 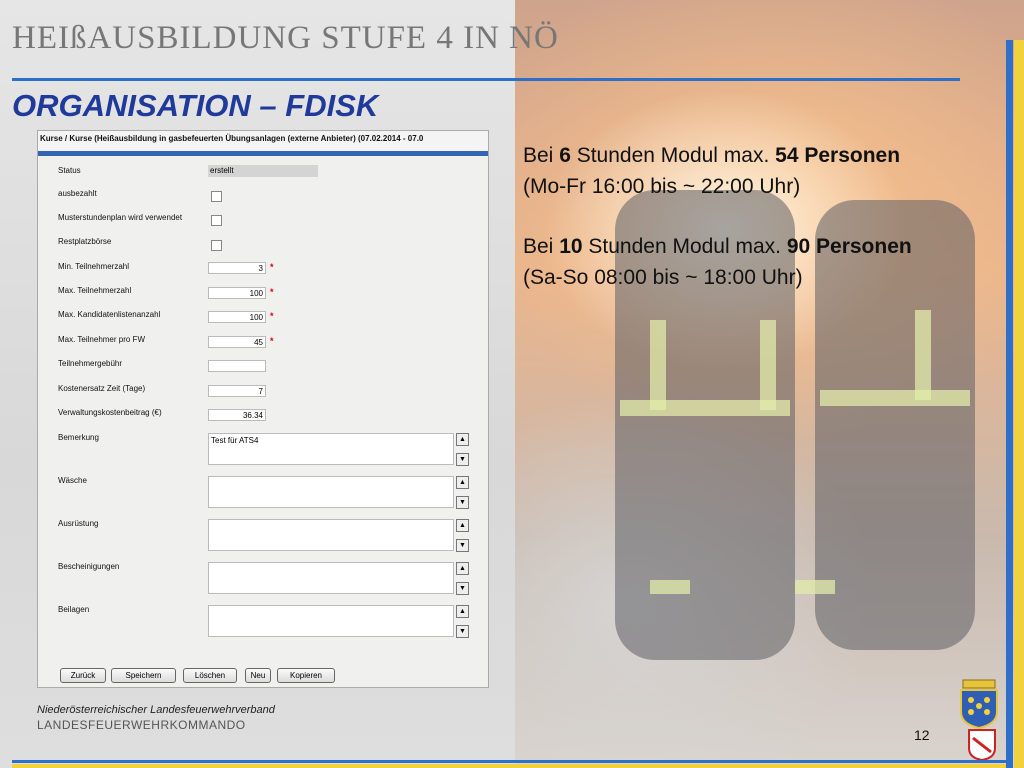 I want to click on bottom-yellow-bar, so click(x=509, y=766).